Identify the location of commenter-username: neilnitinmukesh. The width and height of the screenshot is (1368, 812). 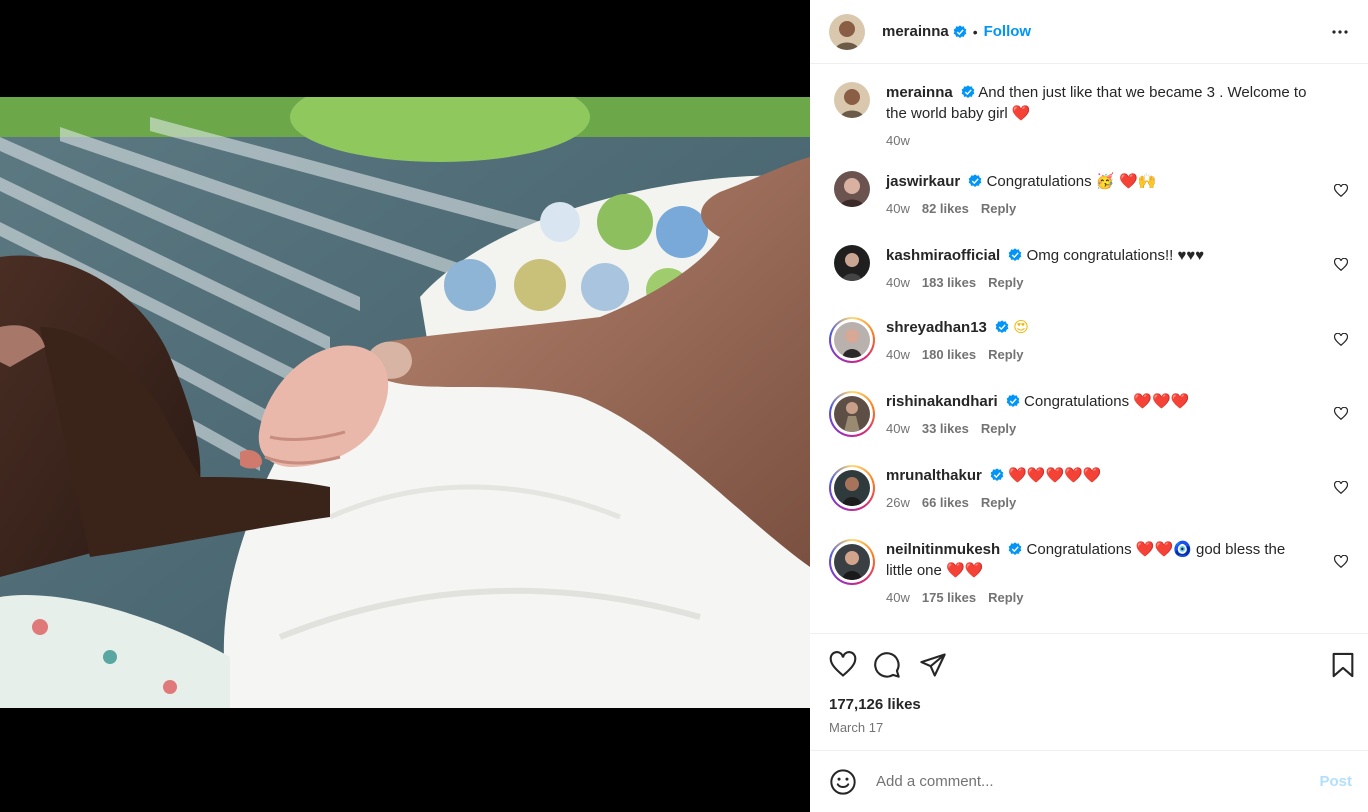
(943, 549).